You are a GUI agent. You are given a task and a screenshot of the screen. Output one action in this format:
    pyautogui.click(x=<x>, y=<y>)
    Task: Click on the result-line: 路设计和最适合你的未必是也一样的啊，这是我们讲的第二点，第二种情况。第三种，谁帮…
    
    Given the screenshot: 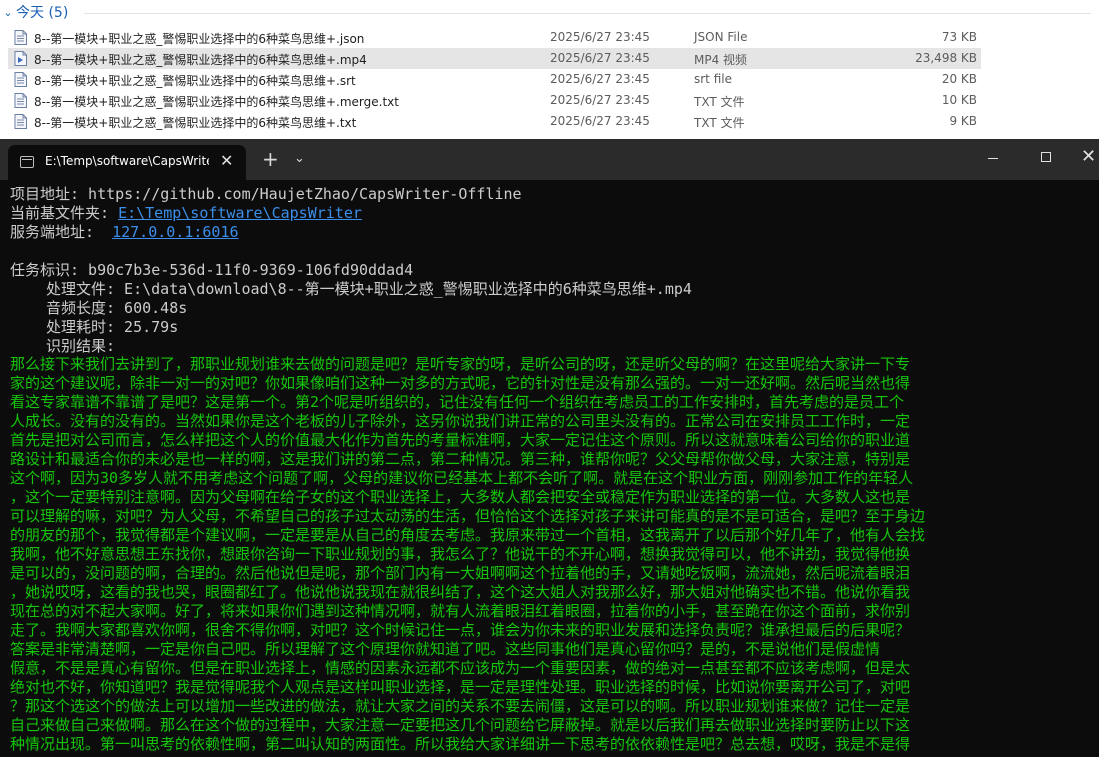 What is the action you would take?
    pyautogui.click(x=460, y=459)
    